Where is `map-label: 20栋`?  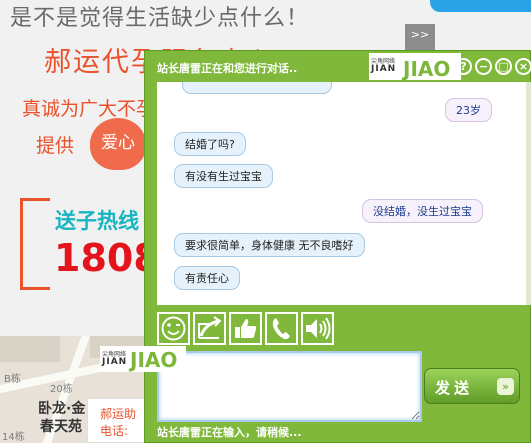
map-label: 20栋 is located at coordinates (61, 389).